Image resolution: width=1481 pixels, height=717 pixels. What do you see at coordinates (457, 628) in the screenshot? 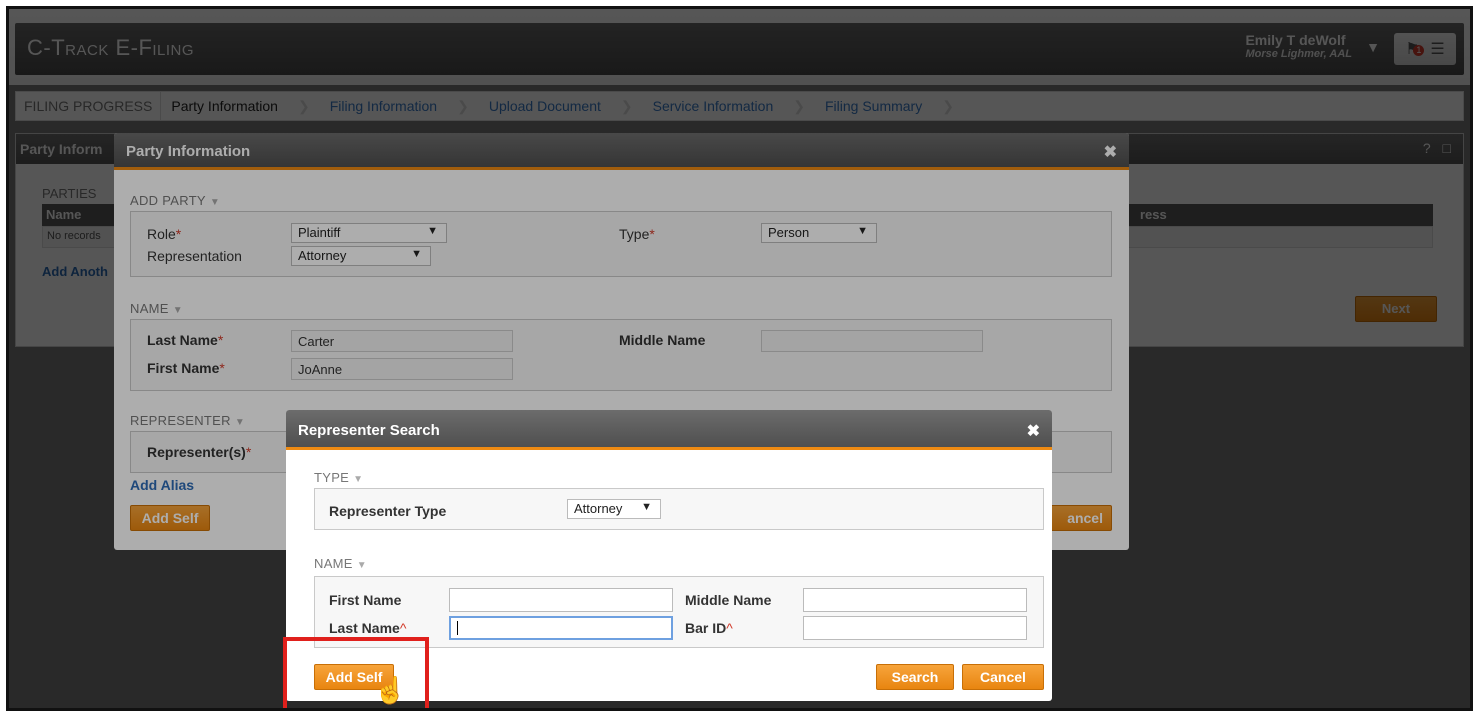
I see `text-cursor` at bounding box center [457, 628].